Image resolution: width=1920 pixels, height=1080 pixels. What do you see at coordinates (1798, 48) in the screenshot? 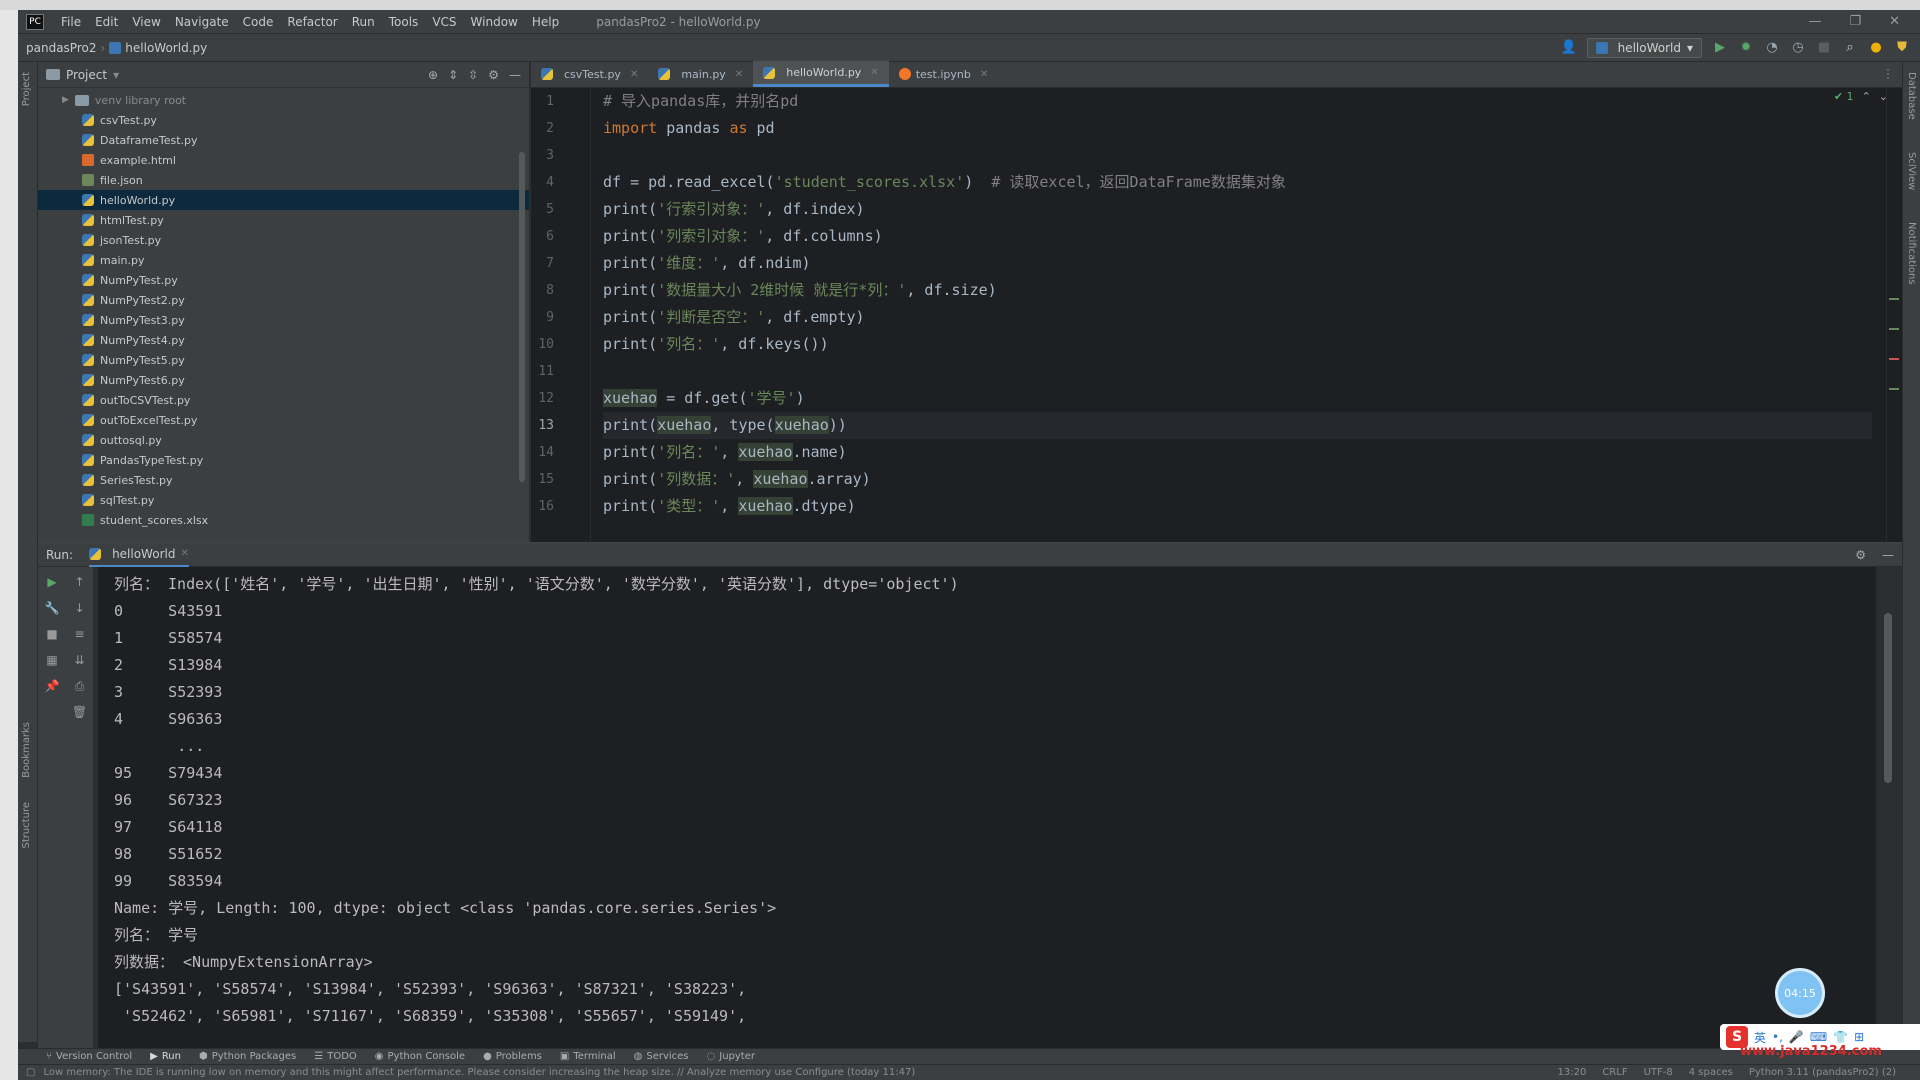
I see `profile-icon: ◷` at bounding box center [1798, 48].